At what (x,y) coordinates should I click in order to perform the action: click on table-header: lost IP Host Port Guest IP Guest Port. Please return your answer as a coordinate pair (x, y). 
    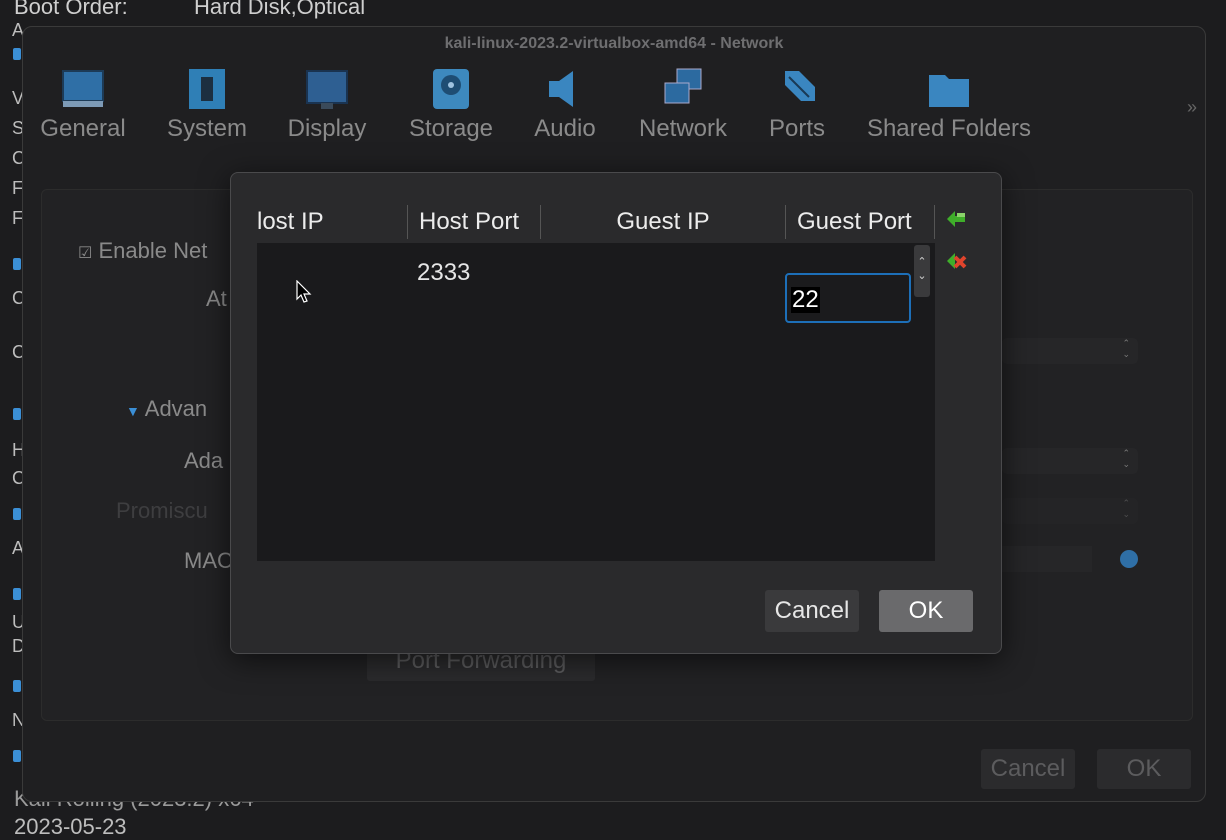
    Looking at the image, I should click on (596, 222).